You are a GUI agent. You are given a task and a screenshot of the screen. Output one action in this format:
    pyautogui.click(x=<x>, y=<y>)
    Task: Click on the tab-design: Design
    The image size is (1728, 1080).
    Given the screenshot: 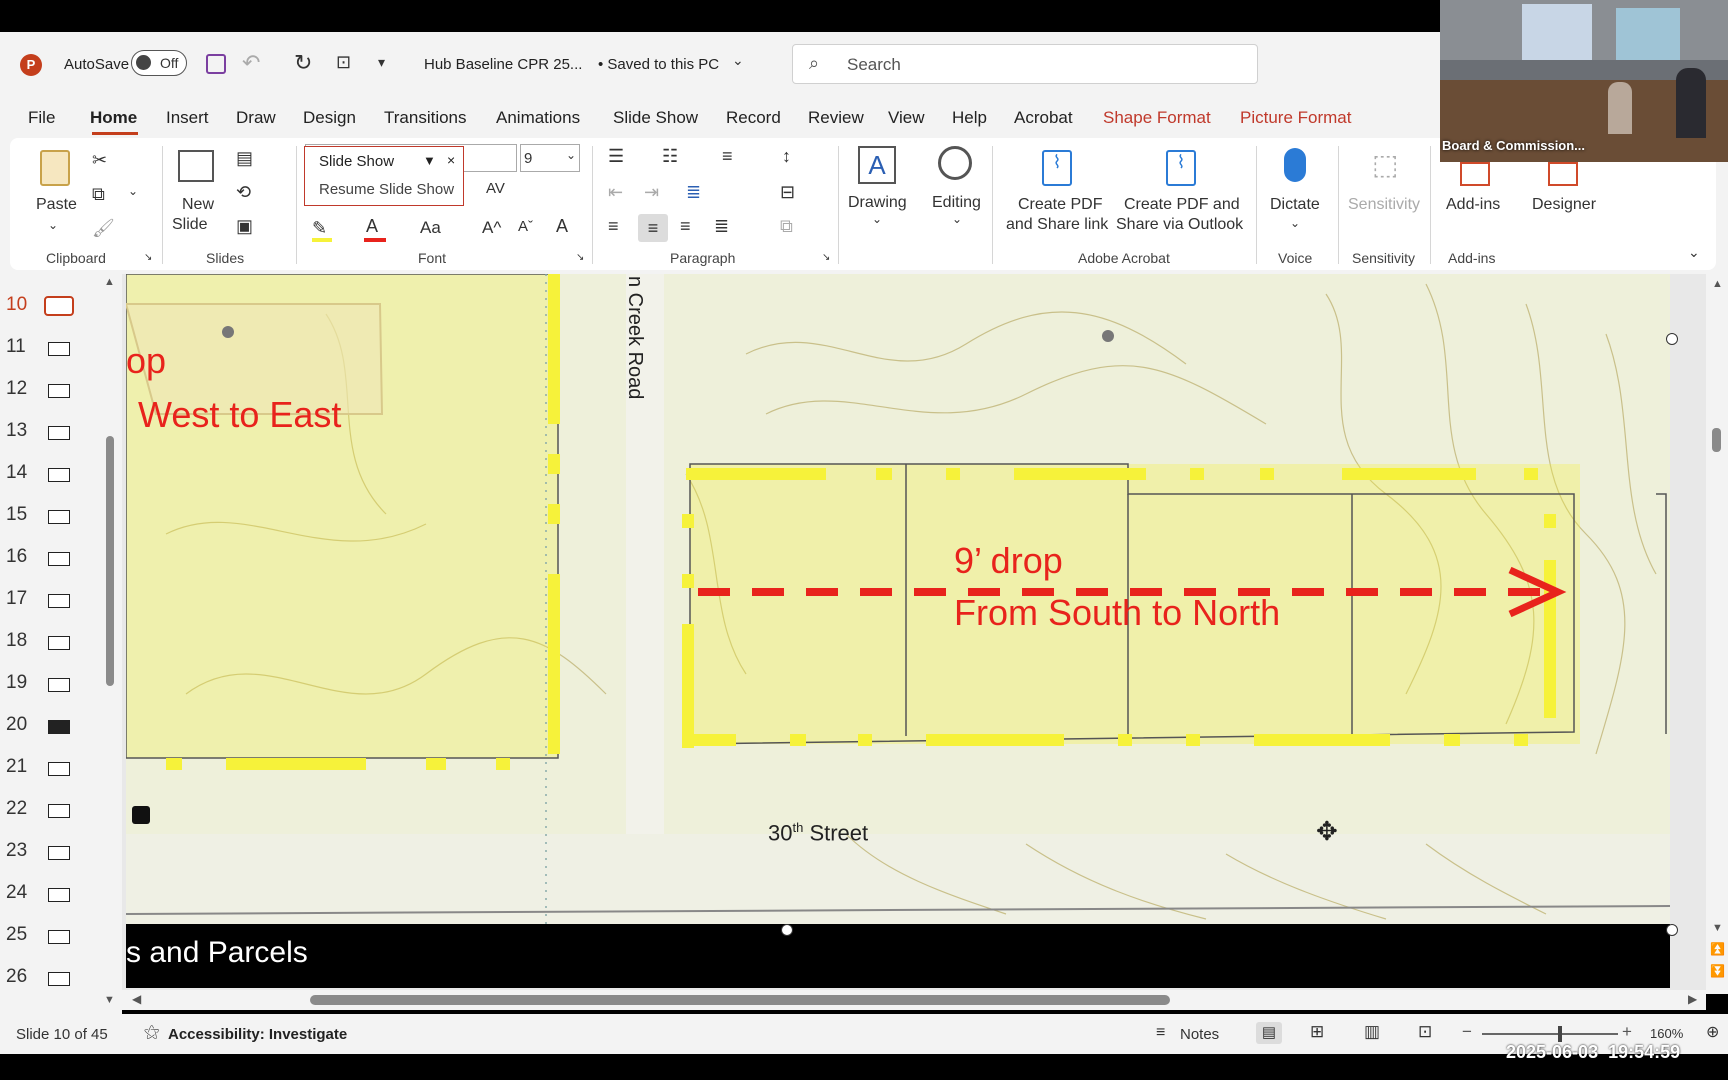 What is the action you would take?
    pyautogui.click(x=329, y=118)
    